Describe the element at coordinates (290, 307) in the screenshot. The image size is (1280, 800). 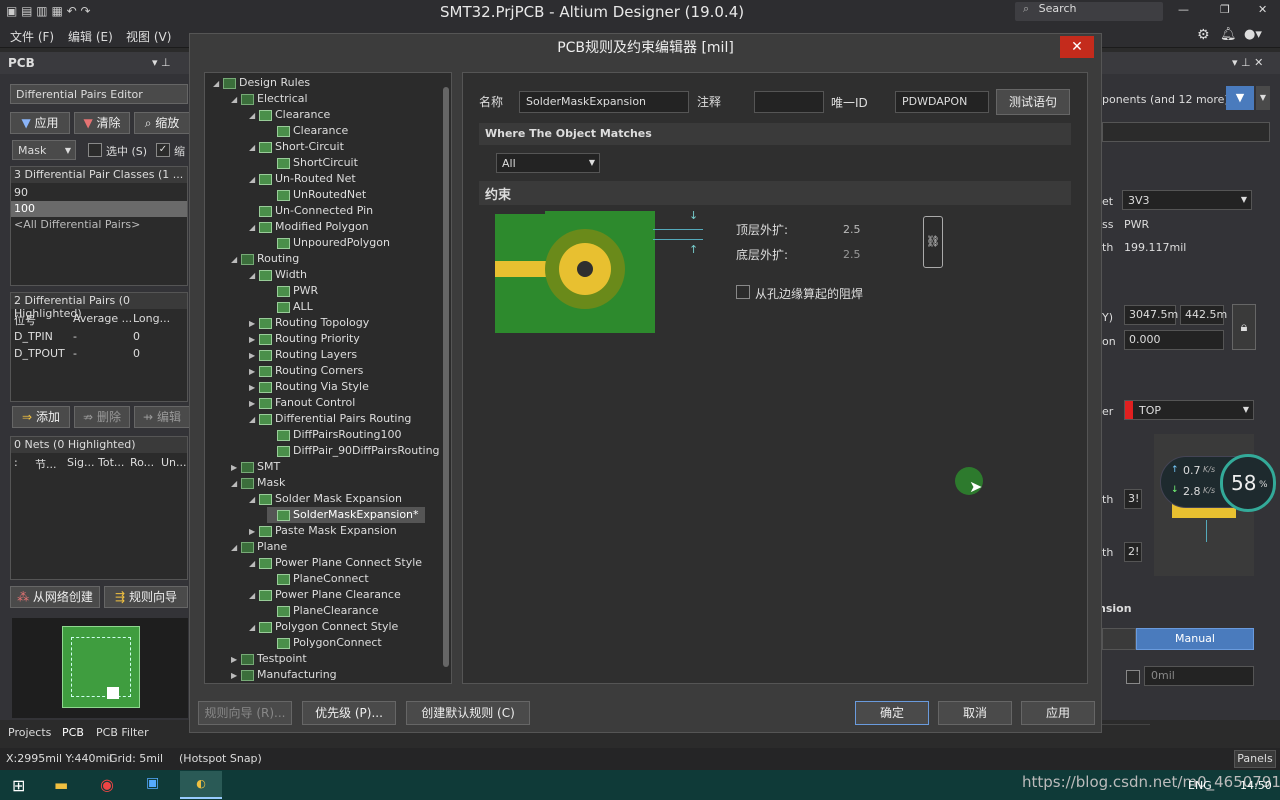
I see `tree-item: ALL` at that location.